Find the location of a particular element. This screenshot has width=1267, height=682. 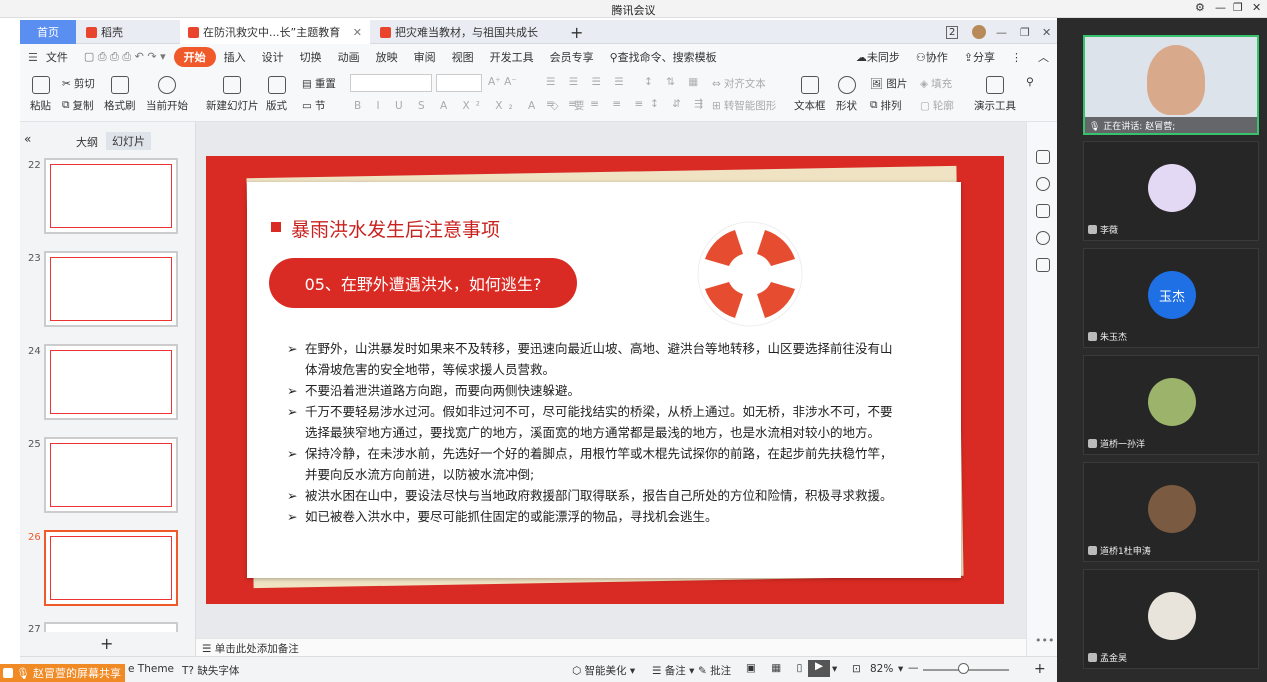

picture-button: 🖼 图片 is located at coordinates (888, 83).